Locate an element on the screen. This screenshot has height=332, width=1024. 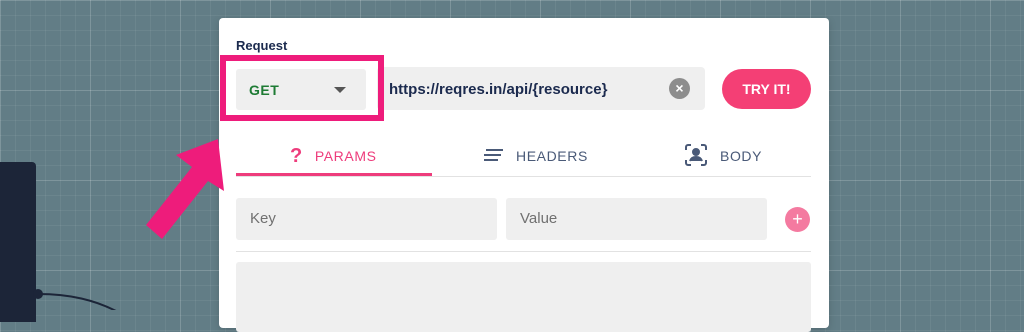
url-input: https://reqres.in/api/{resource} × is located at coordinates (541, 88).